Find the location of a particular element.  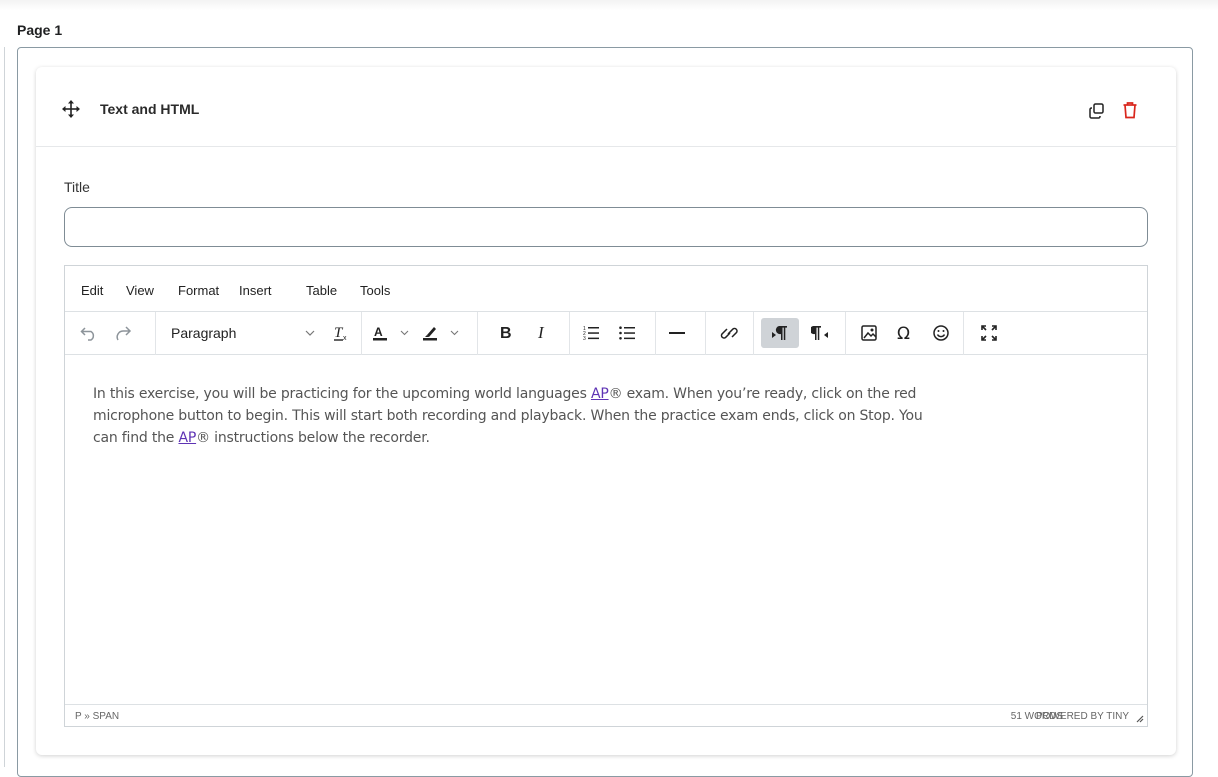

resize-handle-icon is located at coordinates (1139, 718).